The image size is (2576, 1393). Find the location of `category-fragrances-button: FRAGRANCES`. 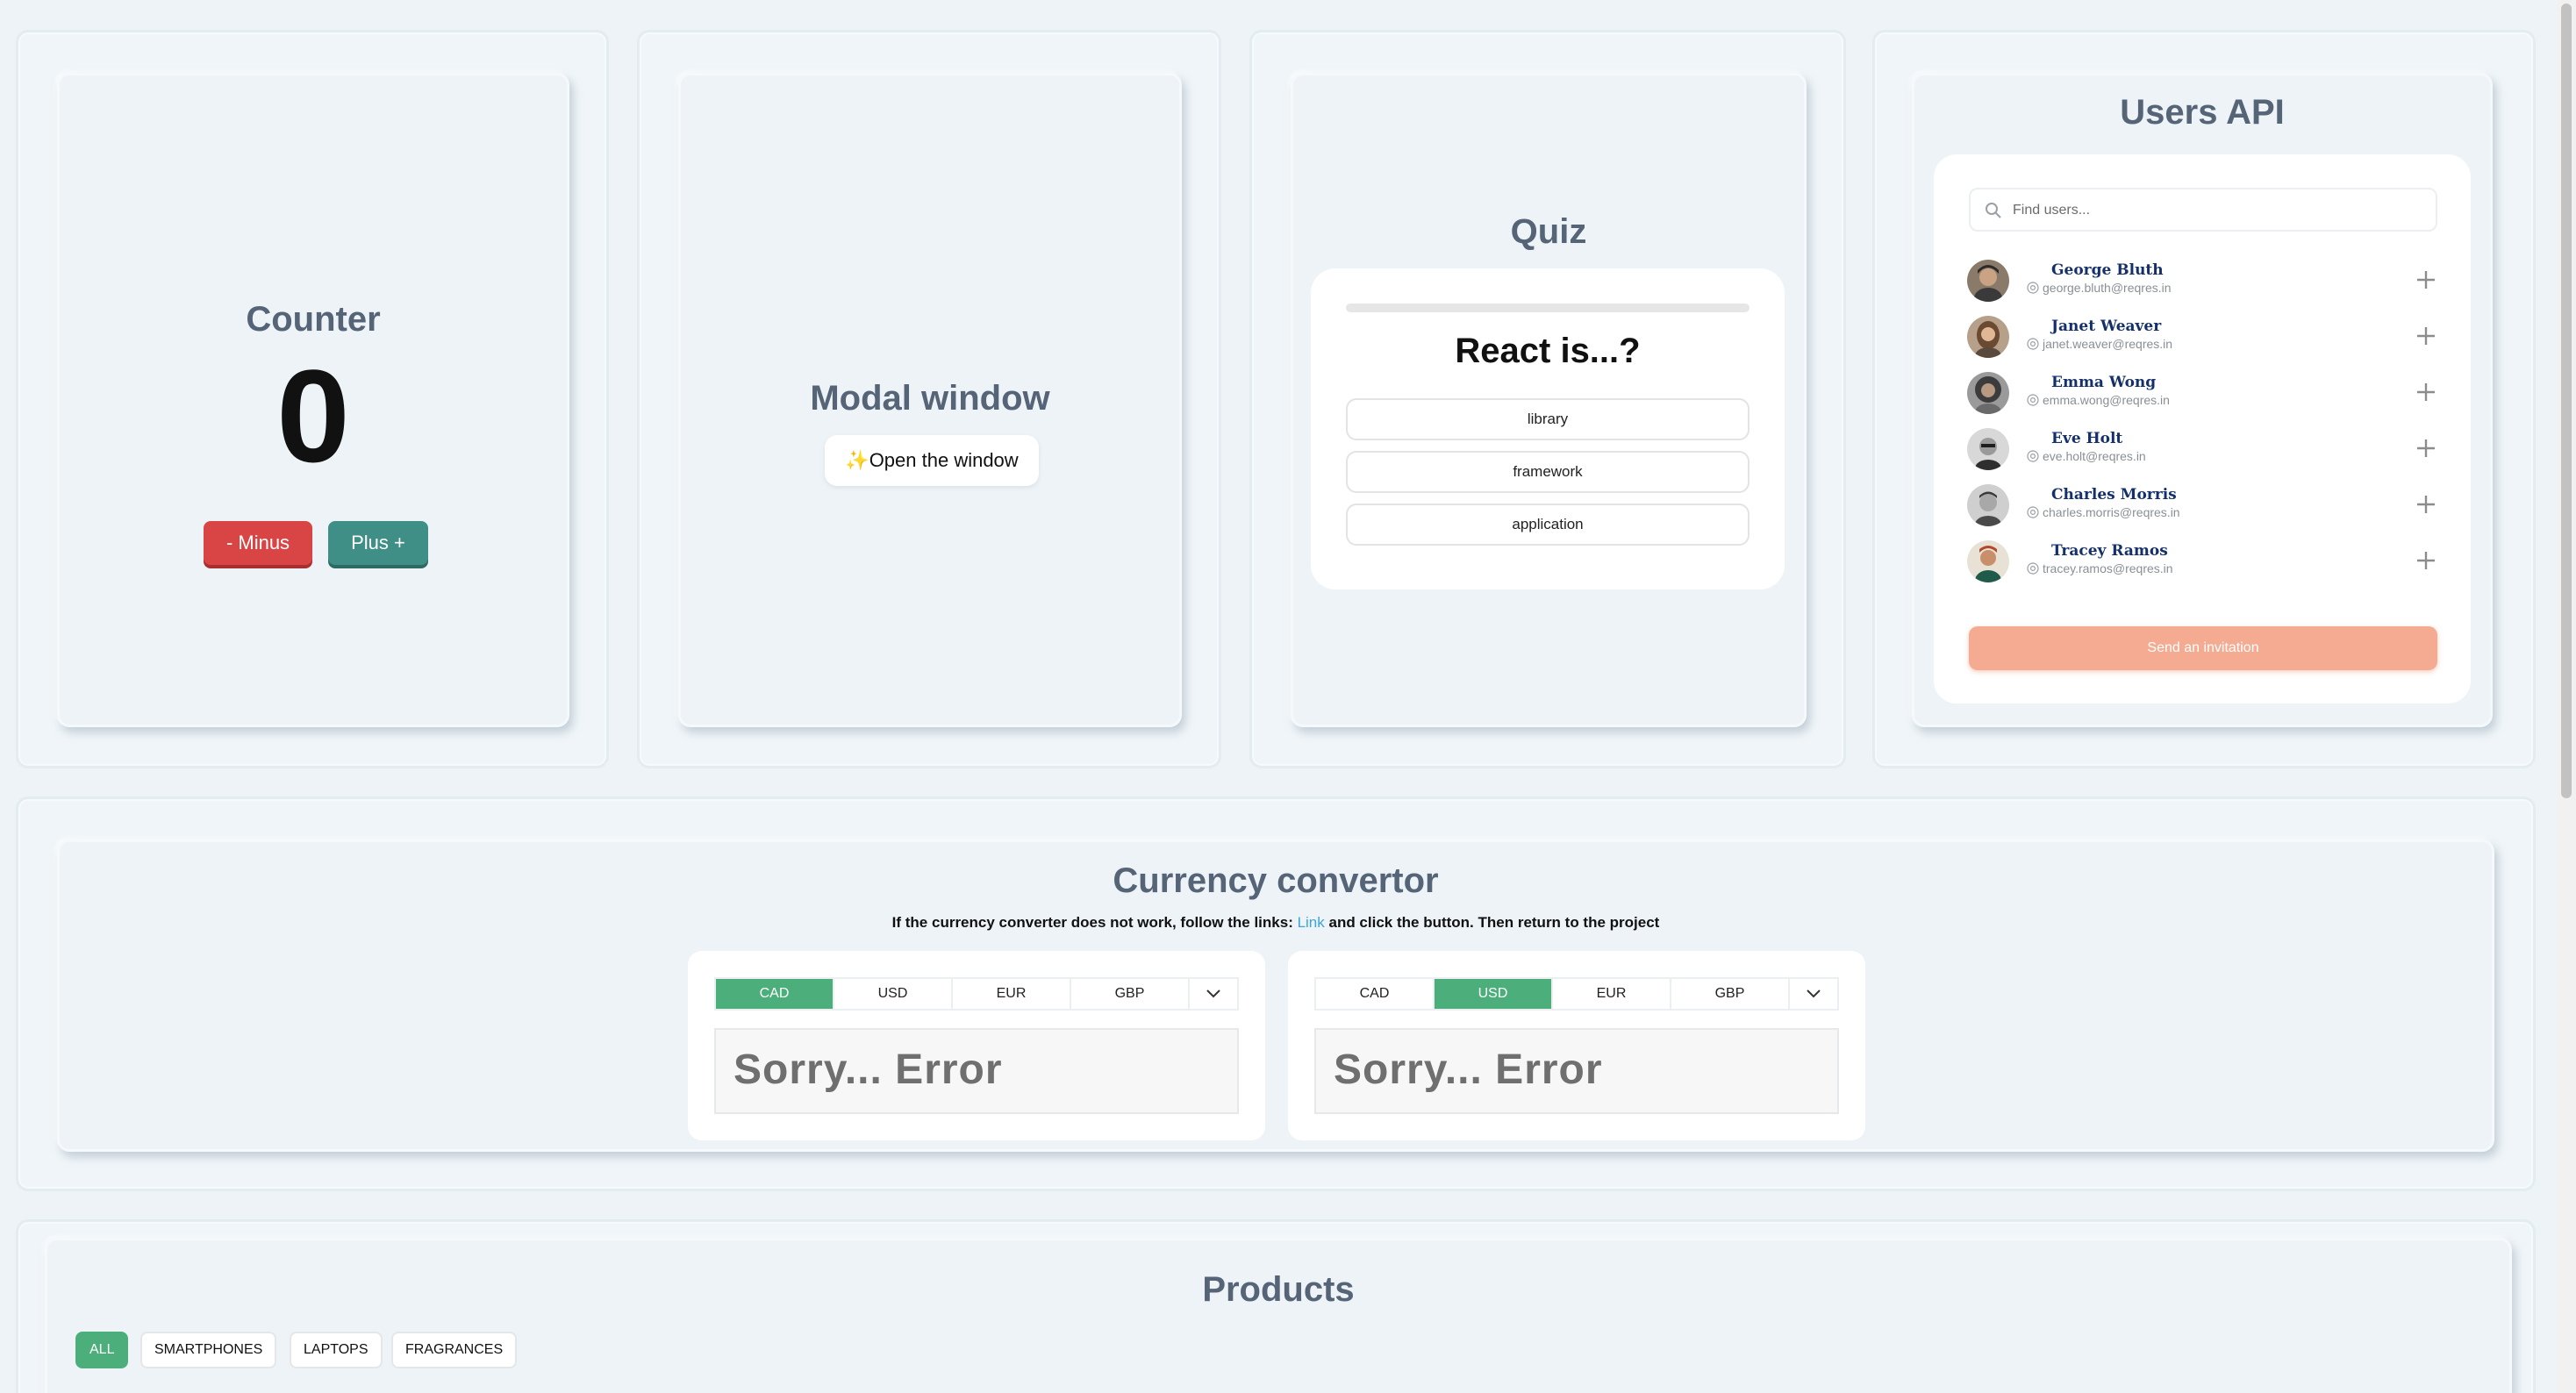

category-fragrances-button: FRAGRANCES is located at coordinates (454, 1350).